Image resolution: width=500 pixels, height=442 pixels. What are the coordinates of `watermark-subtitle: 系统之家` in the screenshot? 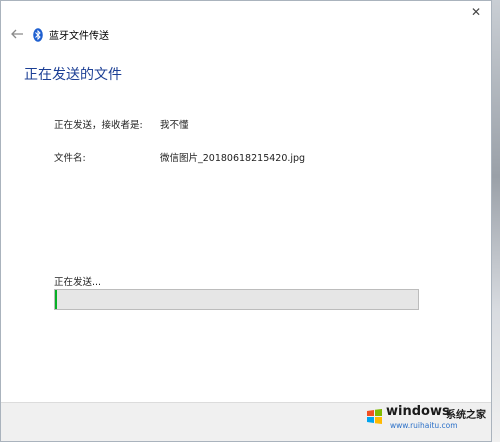 It's located at (466, 415).